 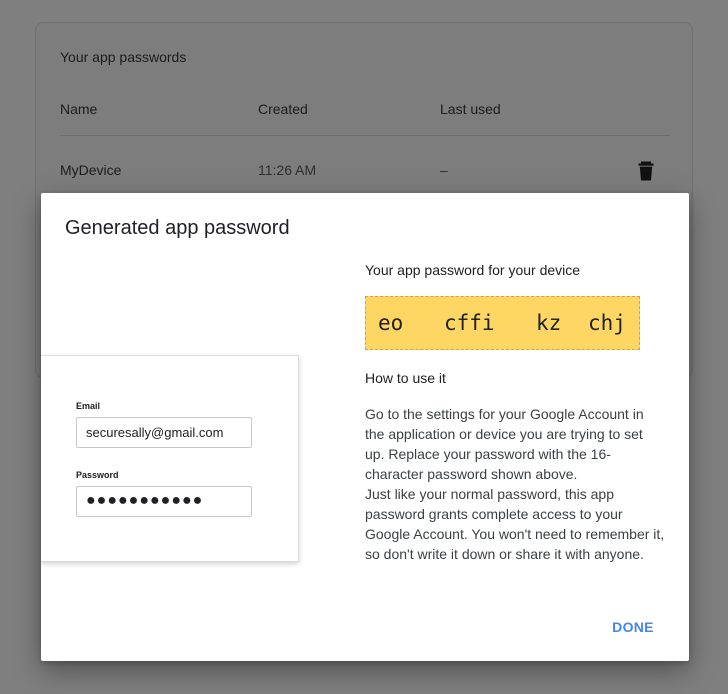 I want to click on trash-icon, so click(x=646, y=171).